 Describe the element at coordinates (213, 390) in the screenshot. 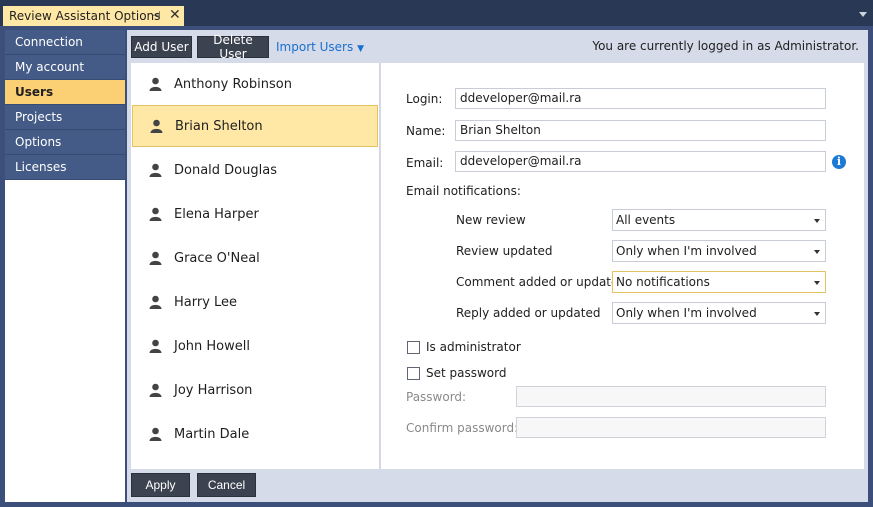

I see `user-name: Joy Harrison` at that location.